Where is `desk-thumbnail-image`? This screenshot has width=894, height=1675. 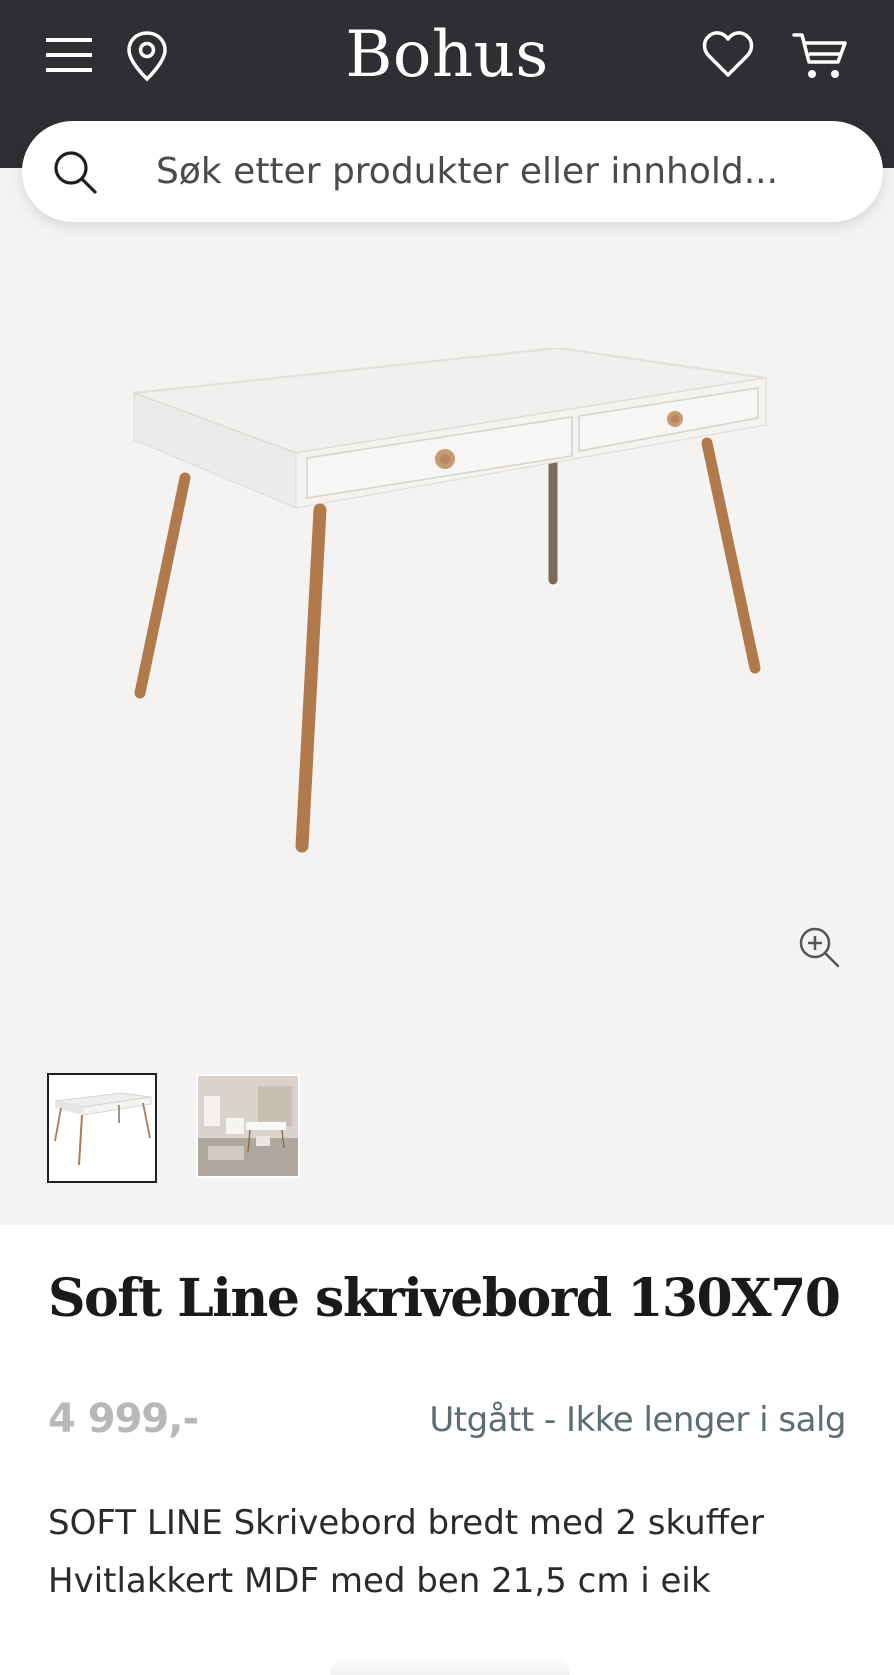
desk-thumbnail-image is located at coordinates (102, 1128).